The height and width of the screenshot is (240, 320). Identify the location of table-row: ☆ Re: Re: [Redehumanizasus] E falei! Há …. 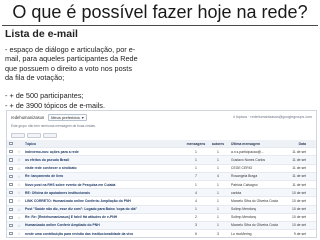
(161, 218).